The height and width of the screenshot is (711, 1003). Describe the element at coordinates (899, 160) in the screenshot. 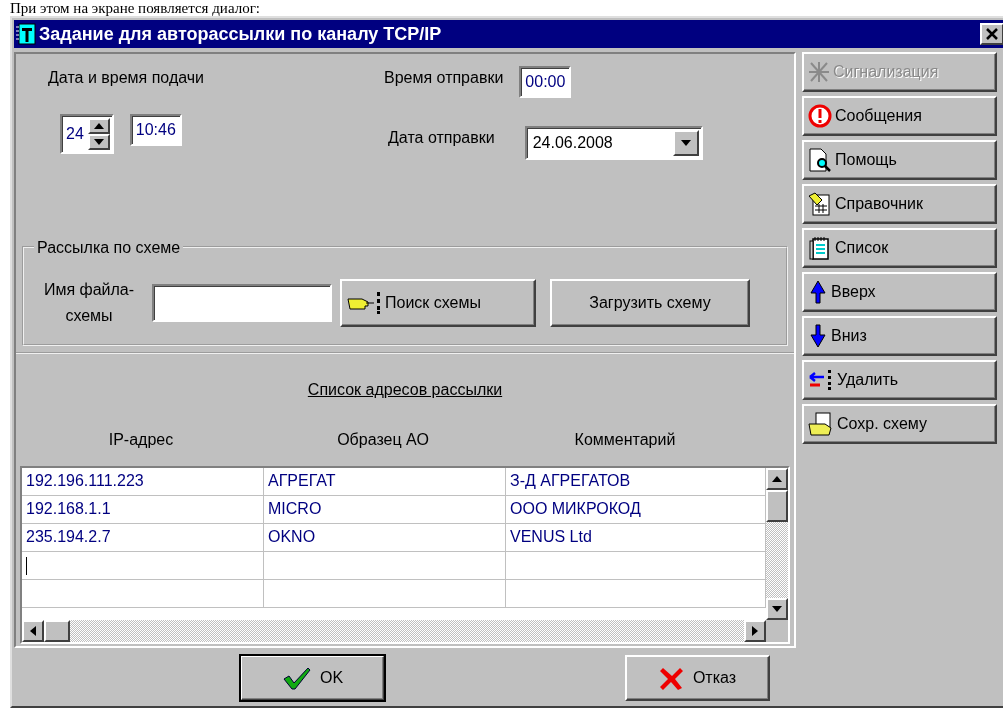

I see `side-button: Помощь` at that location.